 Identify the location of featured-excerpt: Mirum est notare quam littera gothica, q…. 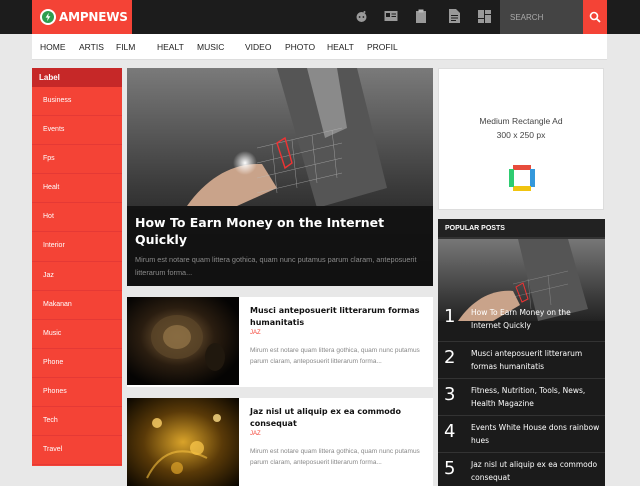
(276, 266).